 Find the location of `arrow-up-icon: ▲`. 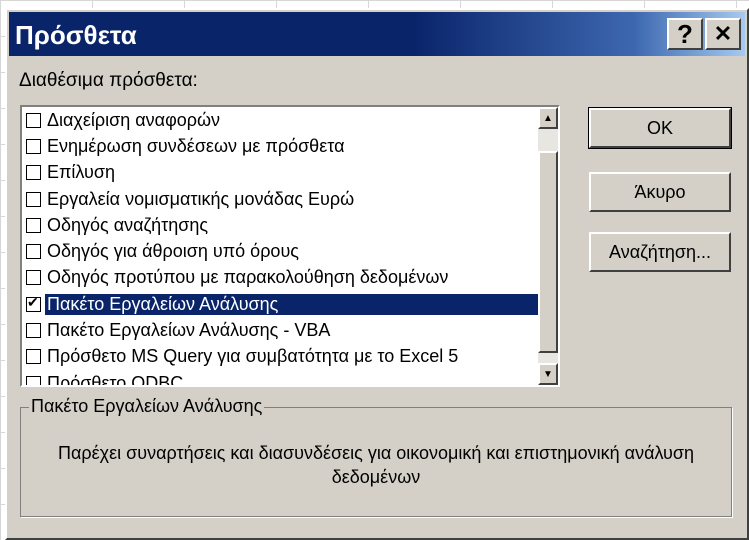

arrow-up-icon: ▲ is located at coordinates (548, 118).